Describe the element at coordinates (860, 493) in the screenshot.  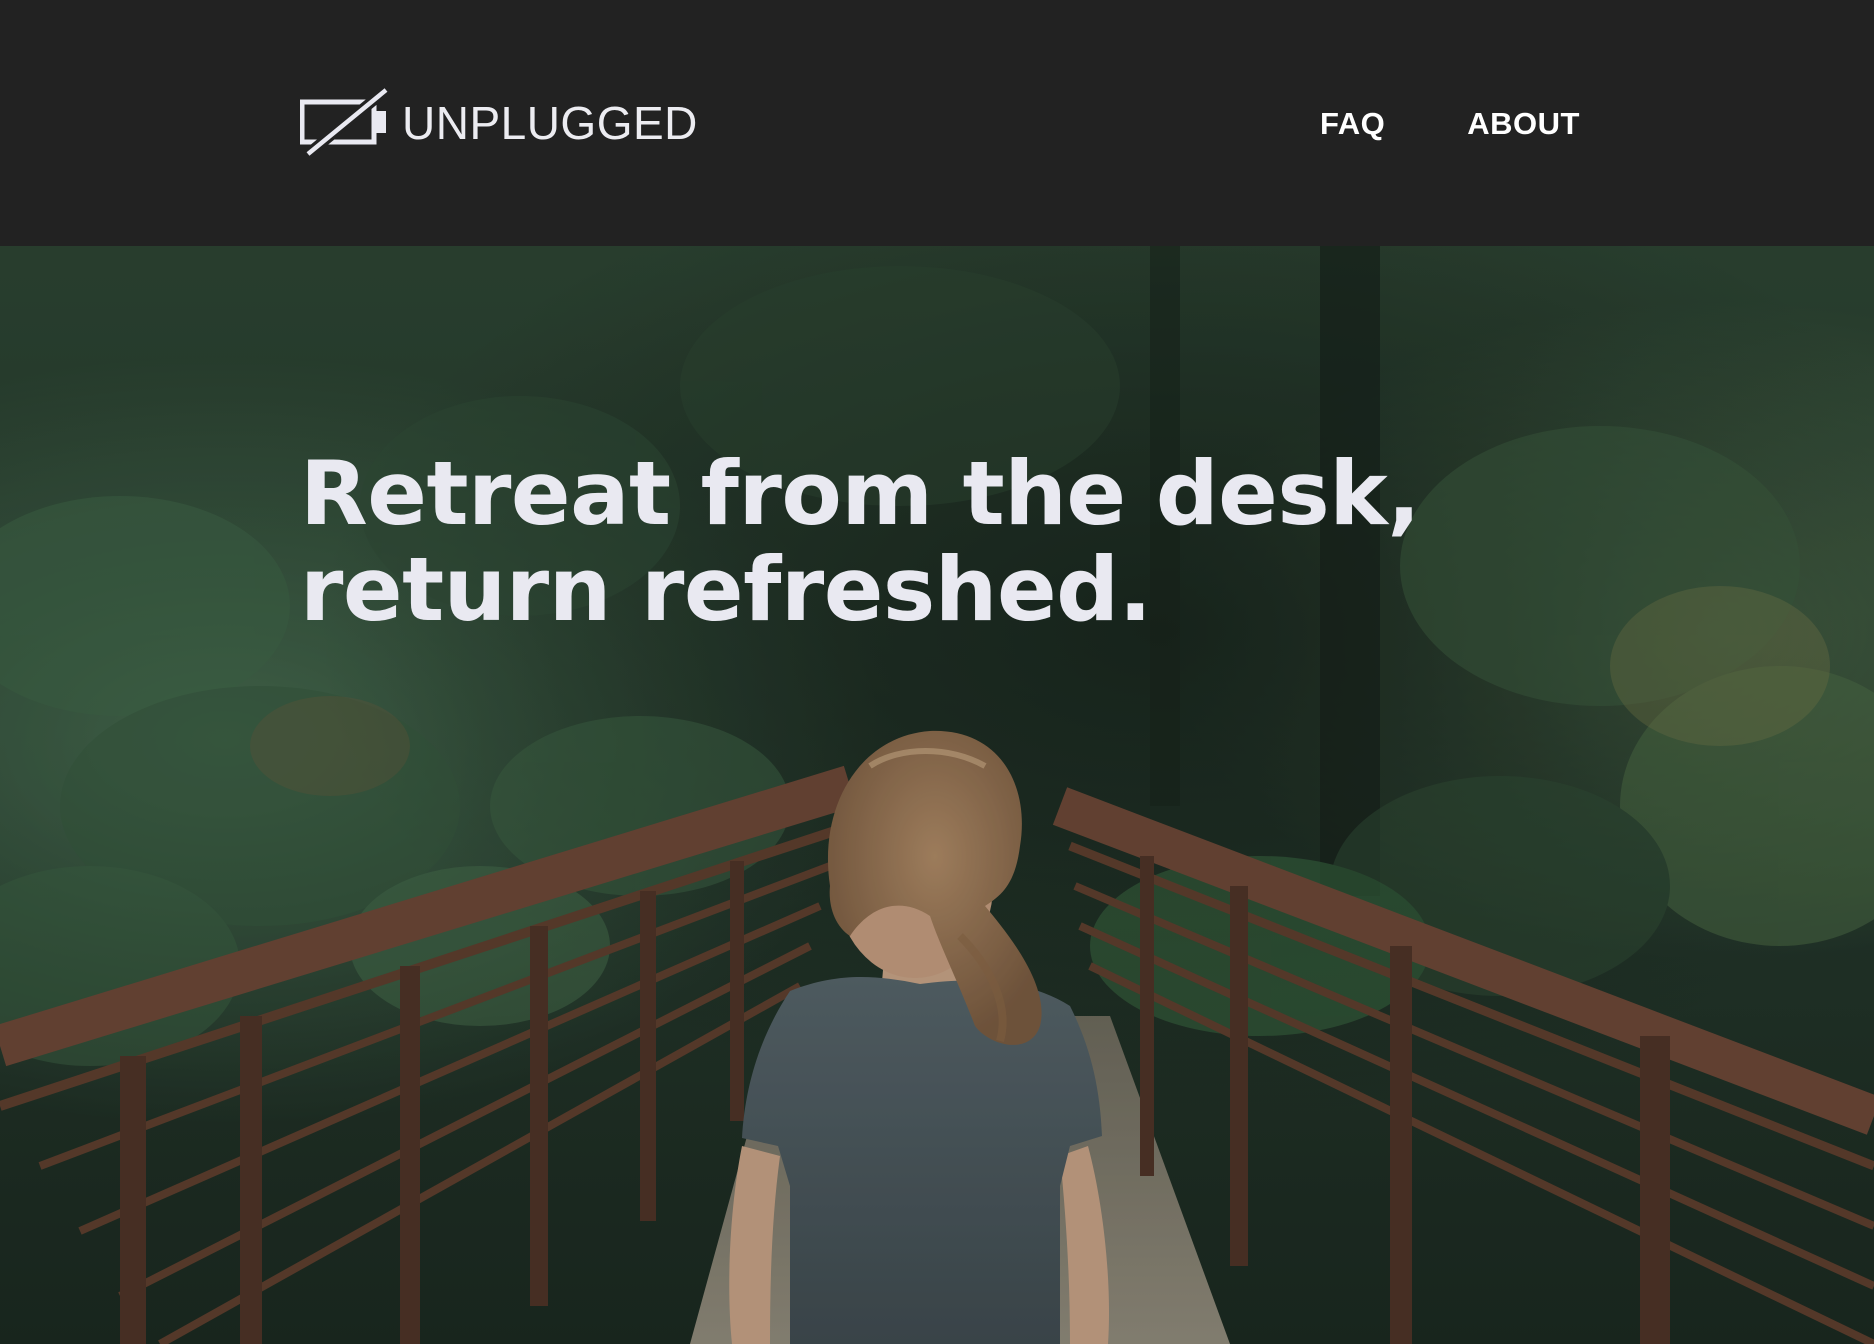
I see `hero-title-line-1: Retreat from the desk,` at that location.